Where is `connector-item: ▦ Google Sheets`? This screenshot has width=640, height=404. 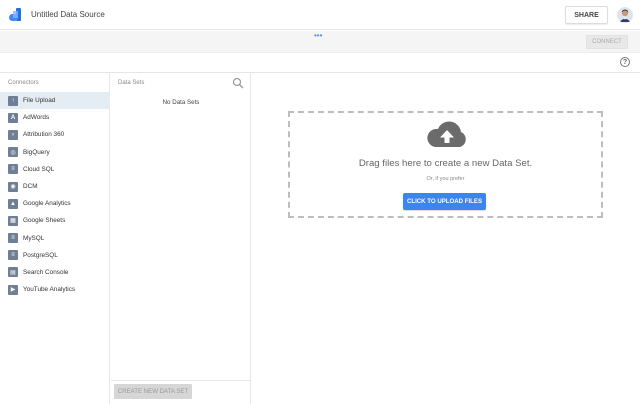
connector-item: ▦ Google Sheets is located at coordinates (55, 220).